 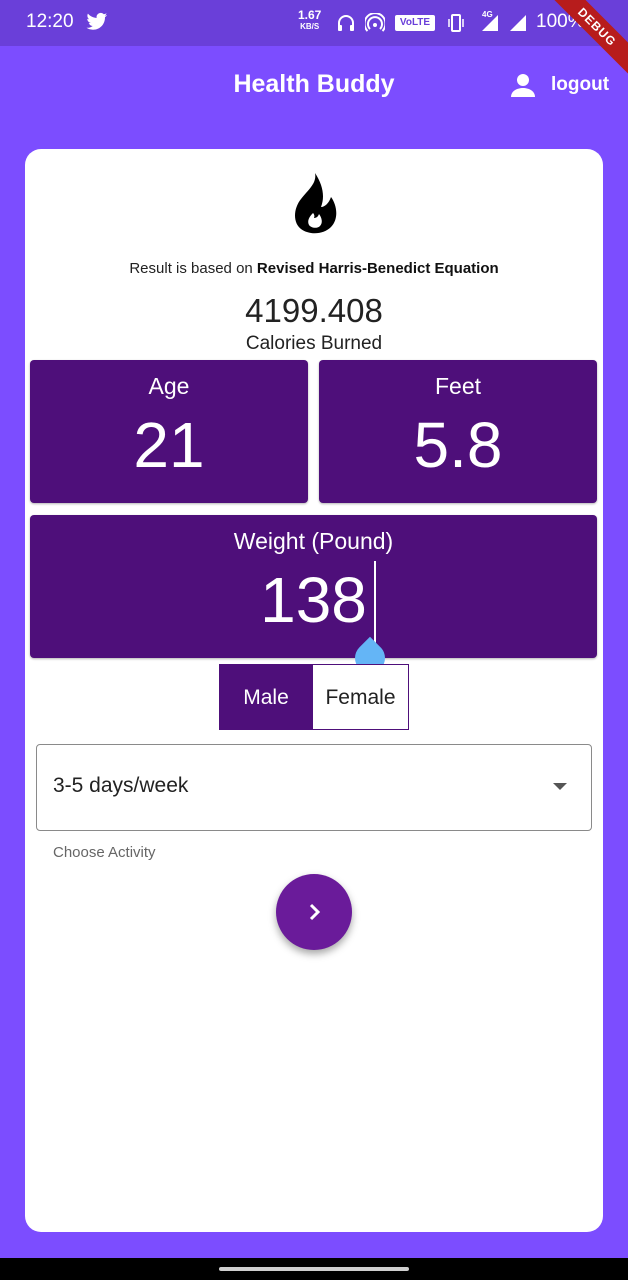 What do you see at coordinates (346, 23) in the screenshot?
I see `headphones-icon` at bounding box center [346, 23].